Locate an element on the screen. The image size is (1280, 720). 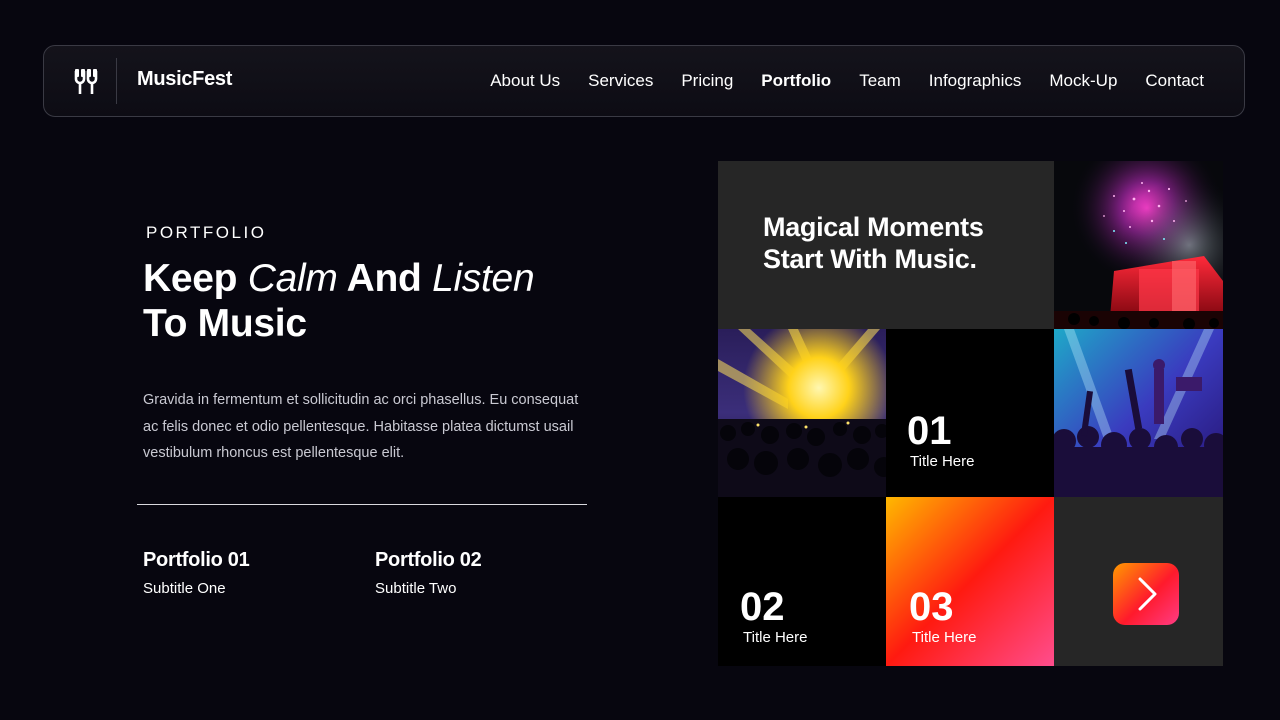
nav-link-portfolio: Portfolio is located at coordinates (796, 81).